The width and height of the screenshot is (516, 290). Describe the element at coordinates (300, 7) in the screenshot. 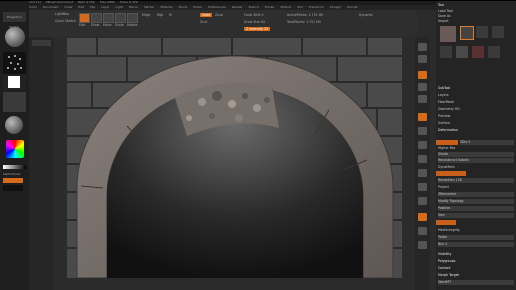

I see `menu-tool: Tool` at that location.